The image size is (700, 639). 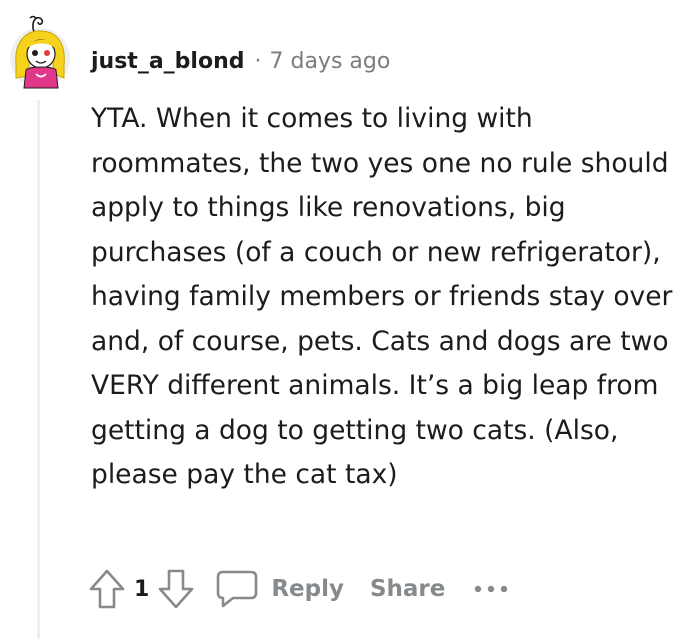 I want to click on user-avatar, so click(x=39, y=51).